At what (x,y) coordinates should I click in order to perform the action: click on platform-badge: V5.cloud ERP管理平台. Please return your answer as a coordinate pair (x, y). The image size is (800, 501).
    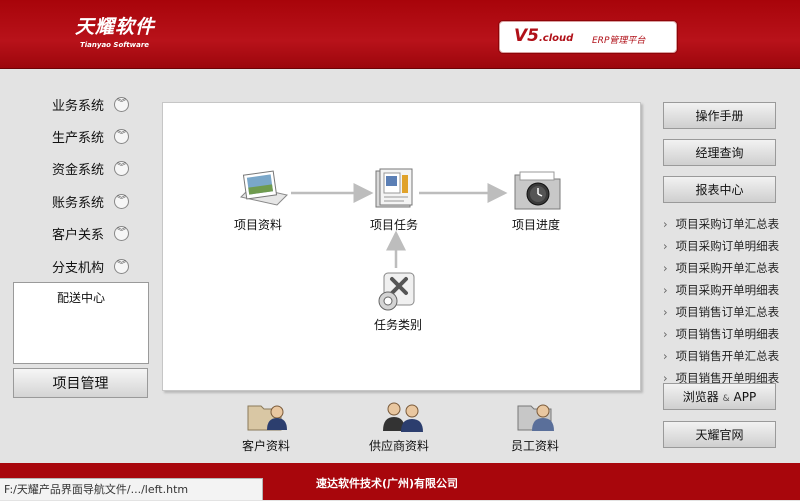
    Looking at the image, I should click on (588, 37).